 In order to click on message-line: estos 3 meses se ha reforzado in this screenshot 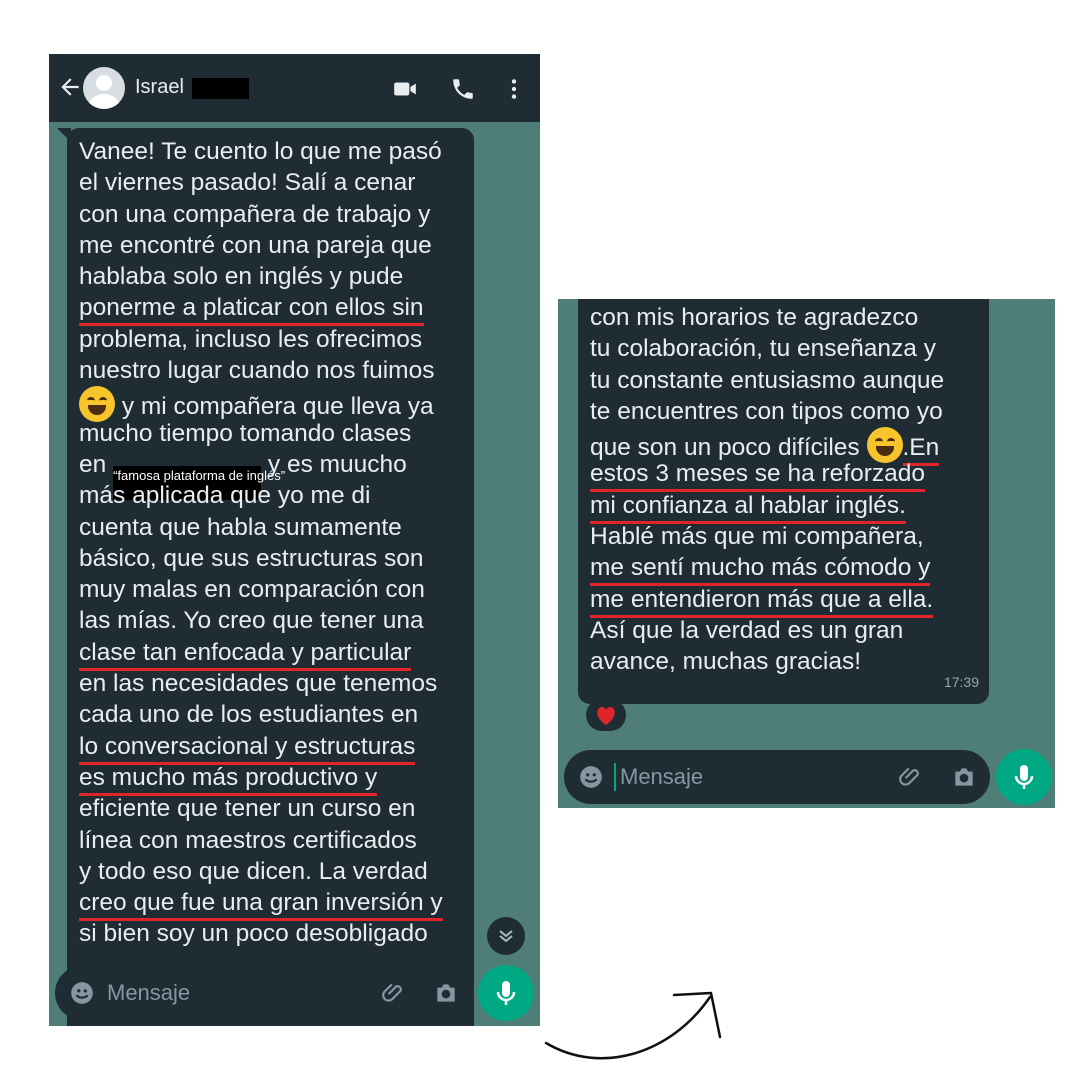, I will do `click(784, 475)`.